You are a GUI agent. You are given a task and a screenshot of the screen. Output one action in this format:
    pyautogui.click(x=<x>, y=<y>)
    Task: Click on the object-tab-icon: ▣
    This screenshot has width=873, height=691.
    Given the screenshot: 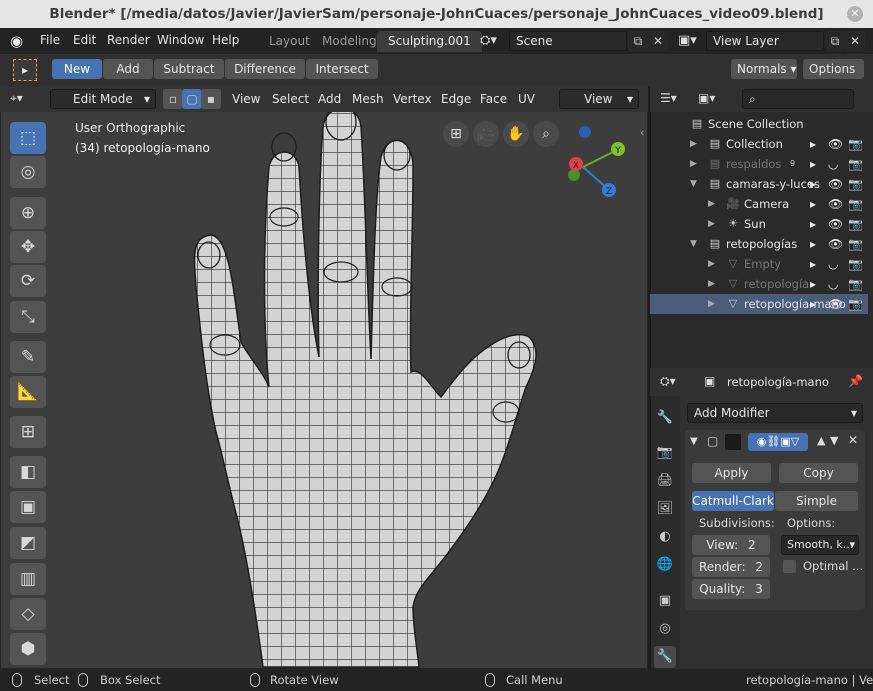 What is the action you would take?
    pyautogui.click(x=665, y=601)
    